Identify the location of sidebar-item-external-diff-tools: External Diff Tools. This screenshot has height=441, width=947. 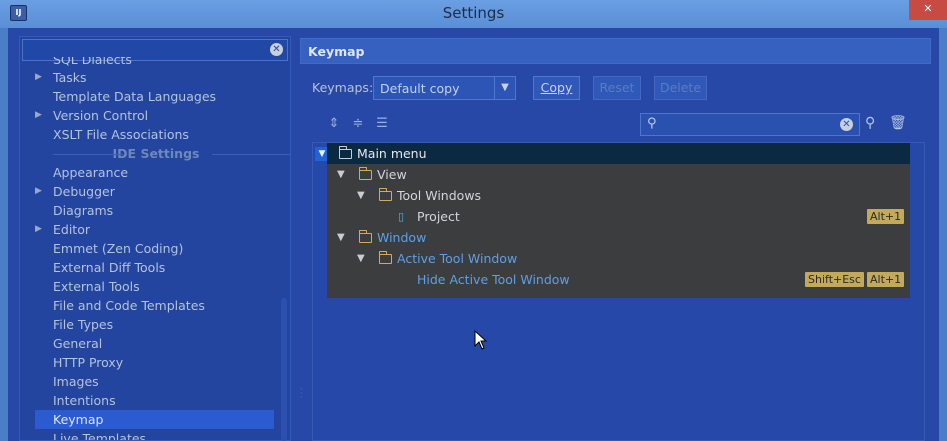
(155, 267).